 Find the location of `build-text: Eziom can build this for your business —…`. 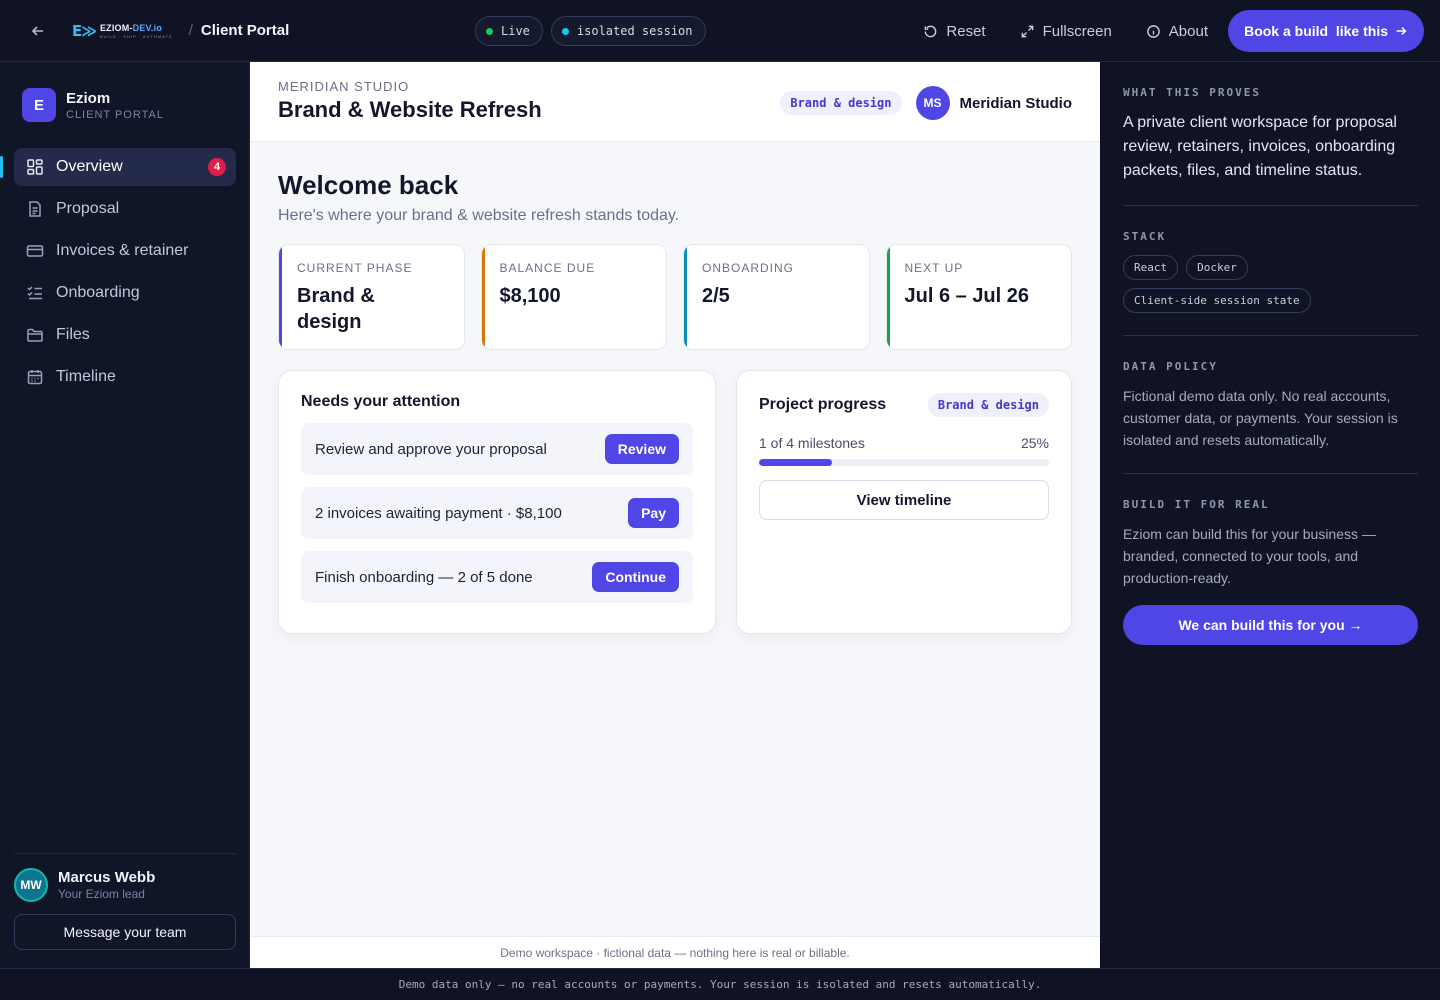

build-text: Eziom can build this for your business —… is located at coordinates (1249, 556).